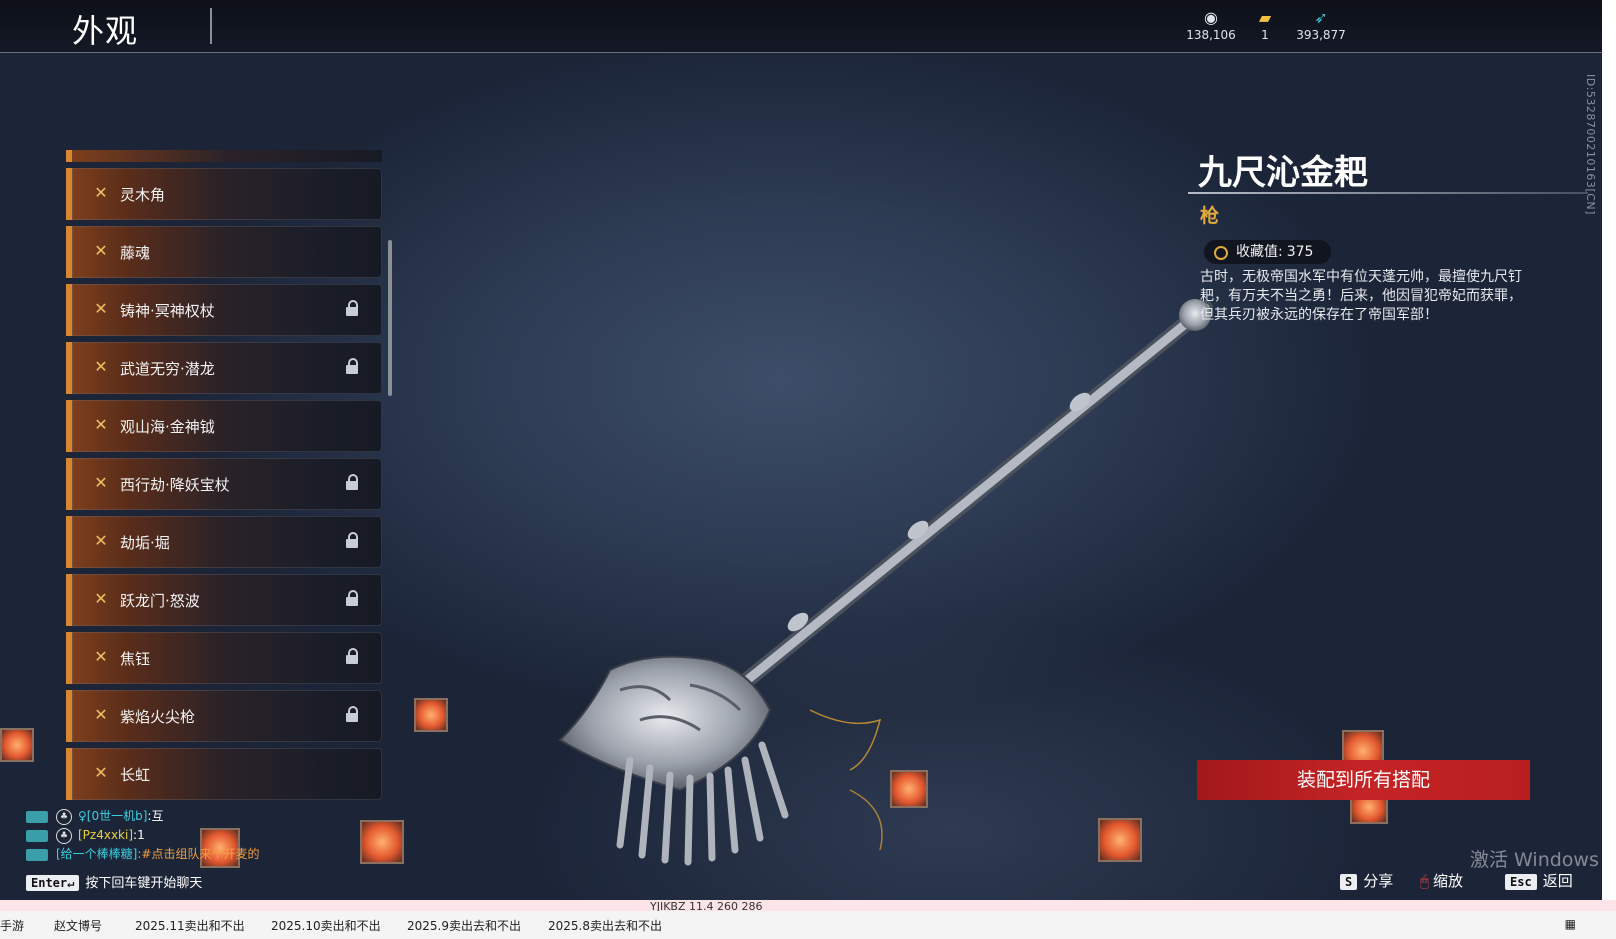  I want to click on chat-hint-text: 按下回车键开始聊天, so click(144, 883).